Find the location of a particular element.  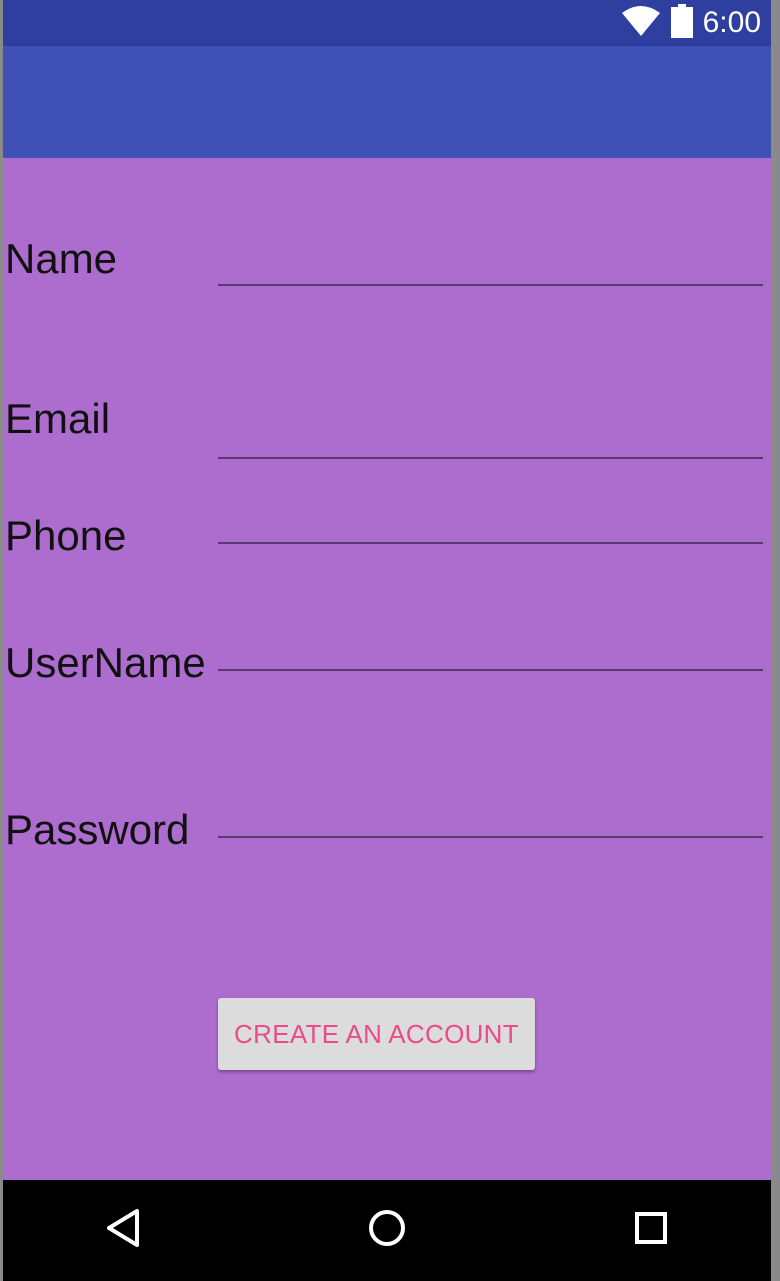

email-label: Email is located at coordinates (58, 418).